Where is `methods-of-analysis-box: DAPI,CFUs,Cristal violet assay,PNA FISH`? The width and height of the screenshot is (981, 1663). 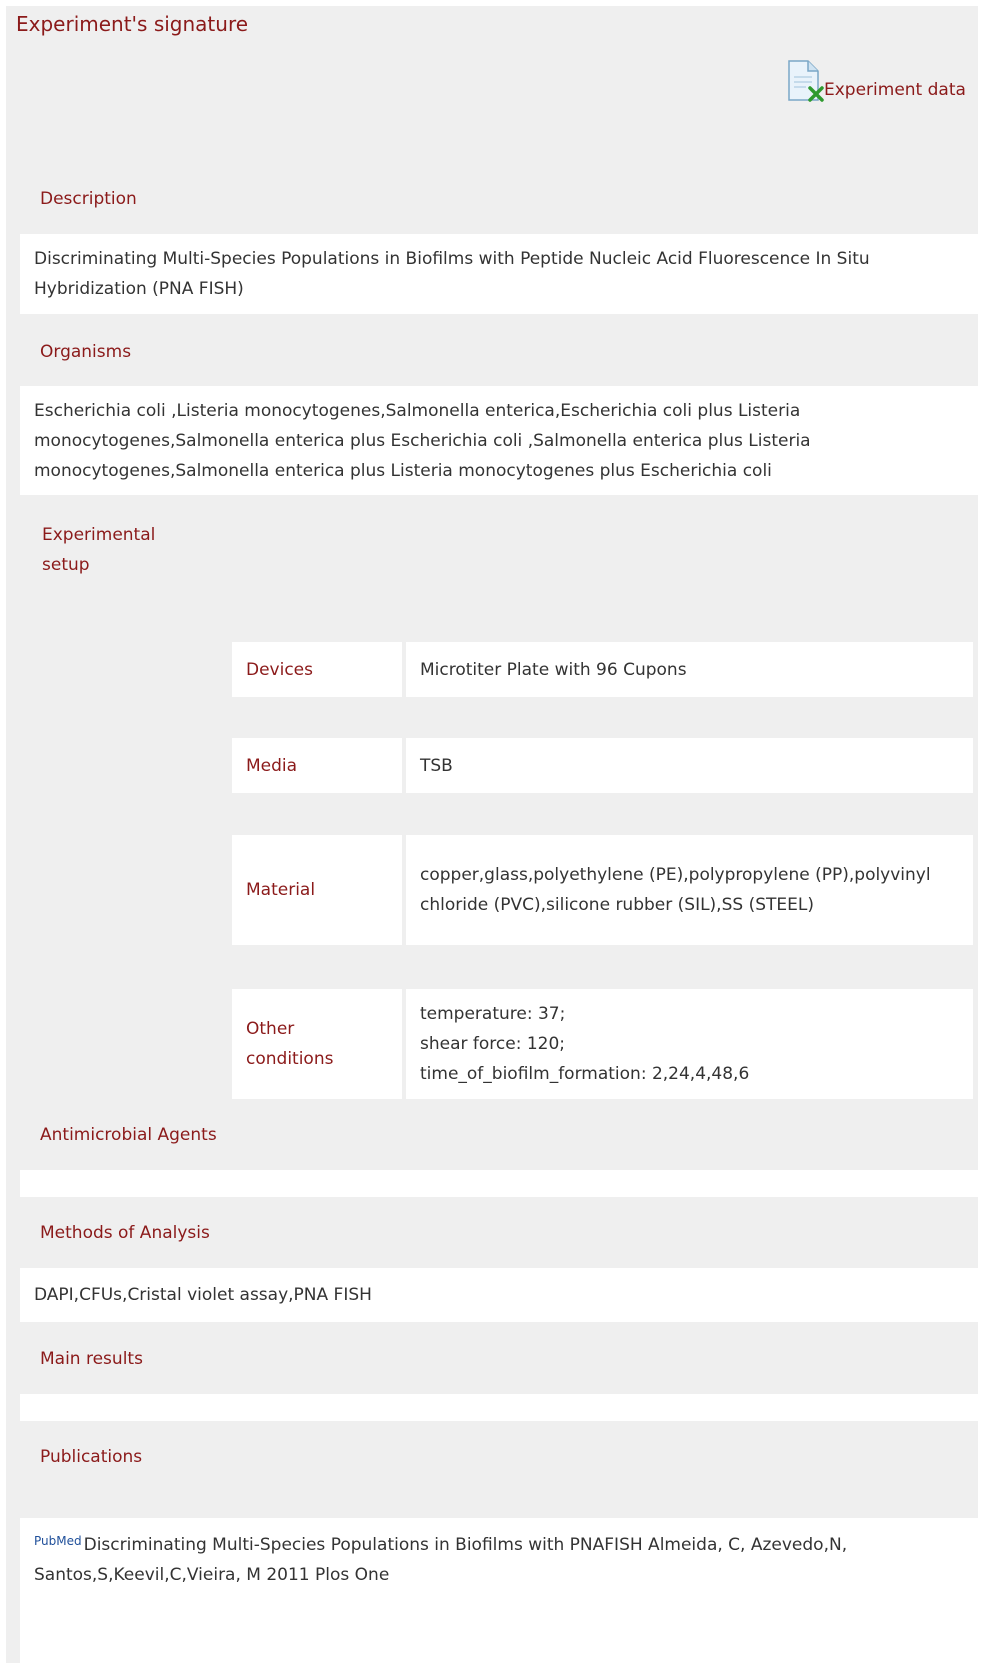 methods-of-analysis-box: DAPI,CFUs,Cristal violet assay,PNA FISH is located at coordinates (499, 1295).